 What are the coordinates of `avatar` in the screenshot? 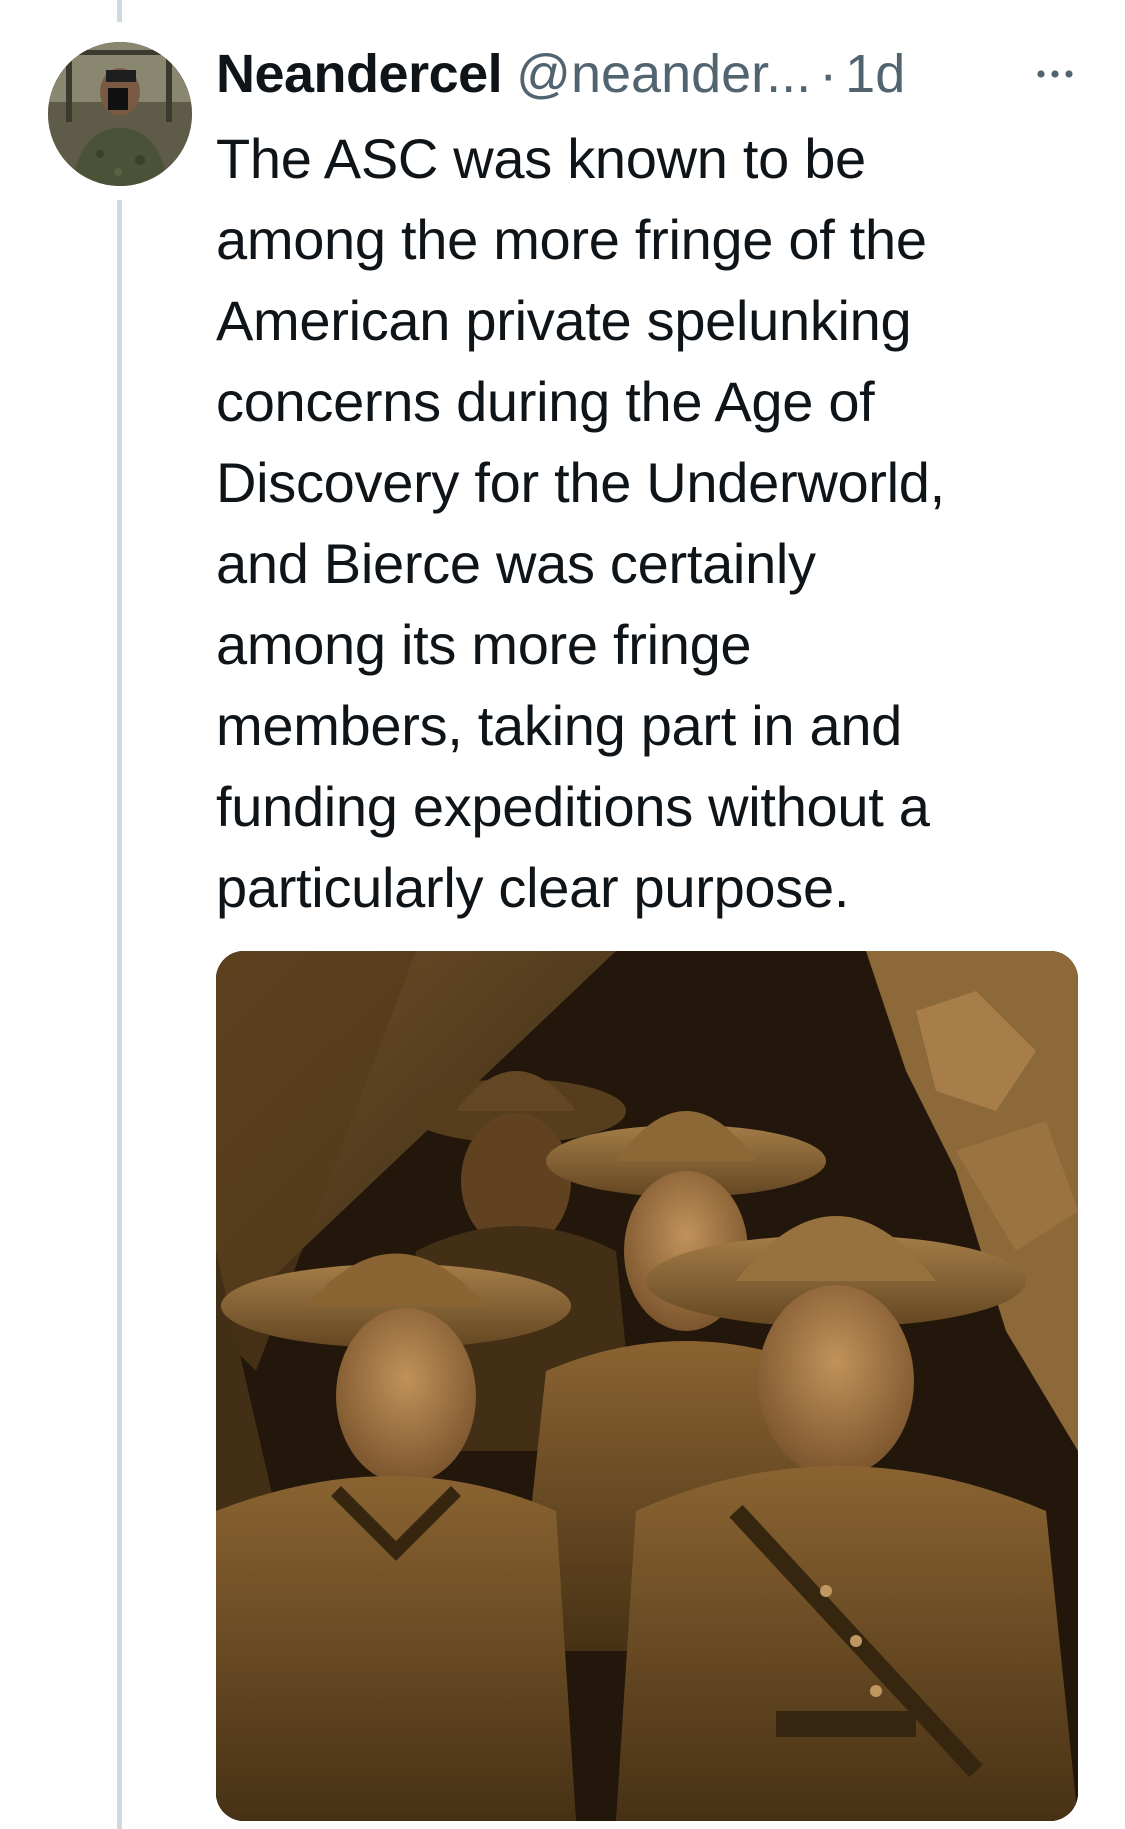 It's located at (120, 114).